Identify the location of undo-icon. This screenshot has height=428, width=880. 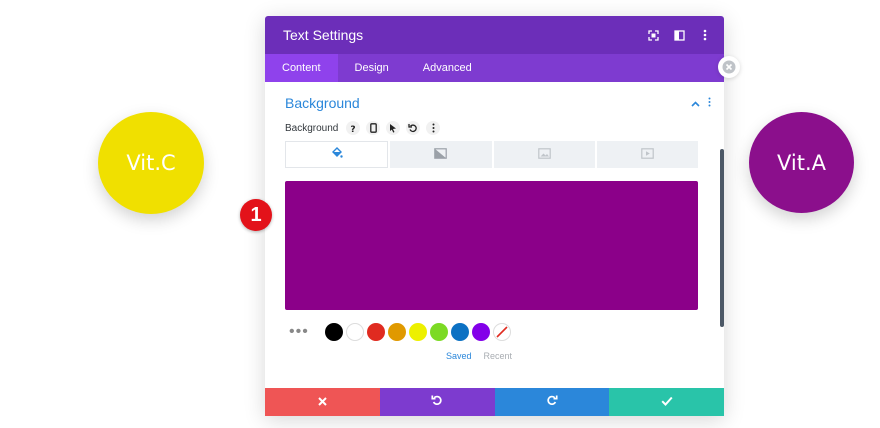
(437, 402).